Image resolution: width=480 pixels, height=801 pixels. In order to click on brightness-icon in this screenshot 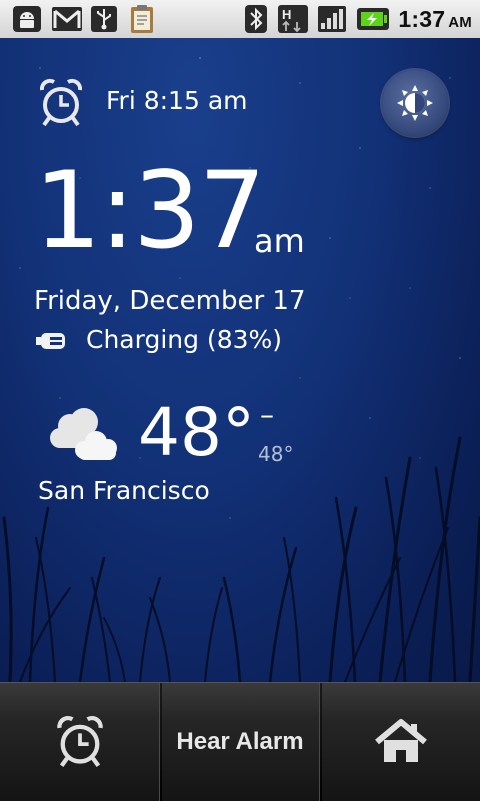, I will do `click(415, 103)`.